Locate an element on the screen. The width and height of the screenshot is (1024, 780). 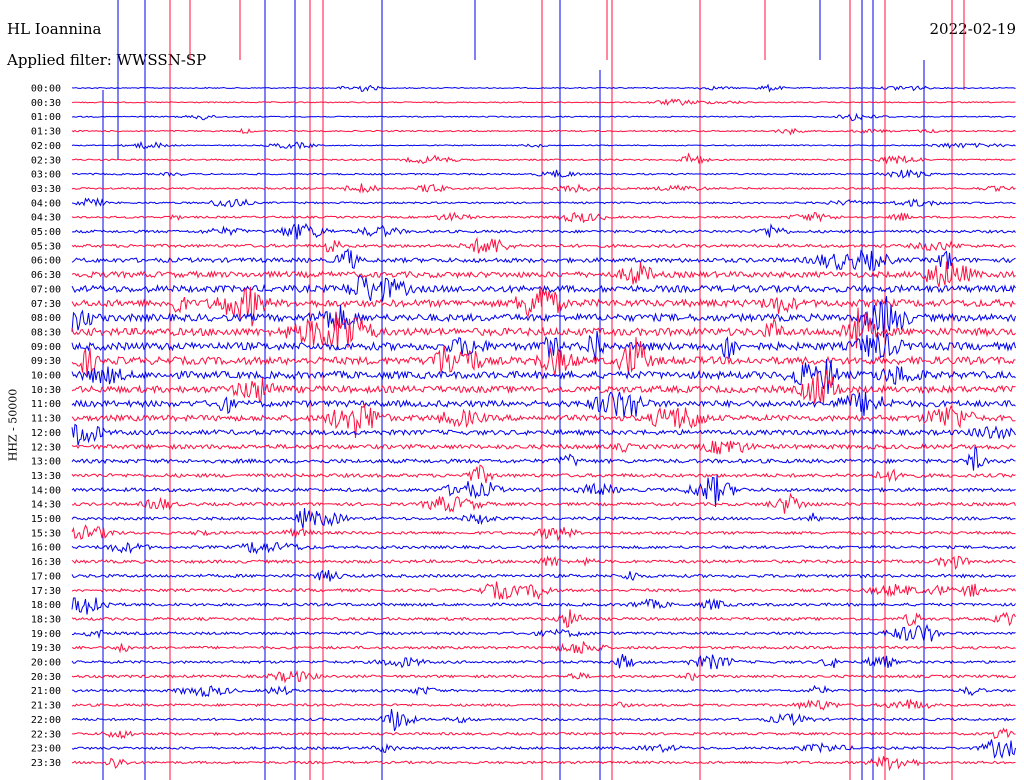
time-tick-label: 09:30 is located at coordinates (46, 361).